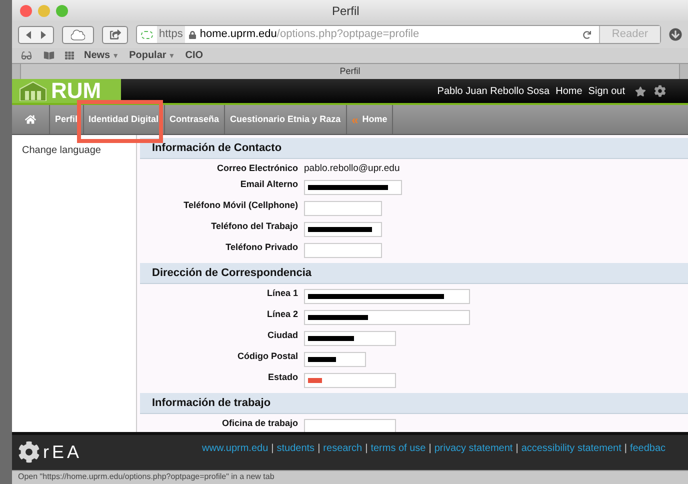 This screenshot has width=688, height=484. What do you see at coordinates (147, 34) in the screenshot?
I see `site-icon` at bounding box center [147, 34].